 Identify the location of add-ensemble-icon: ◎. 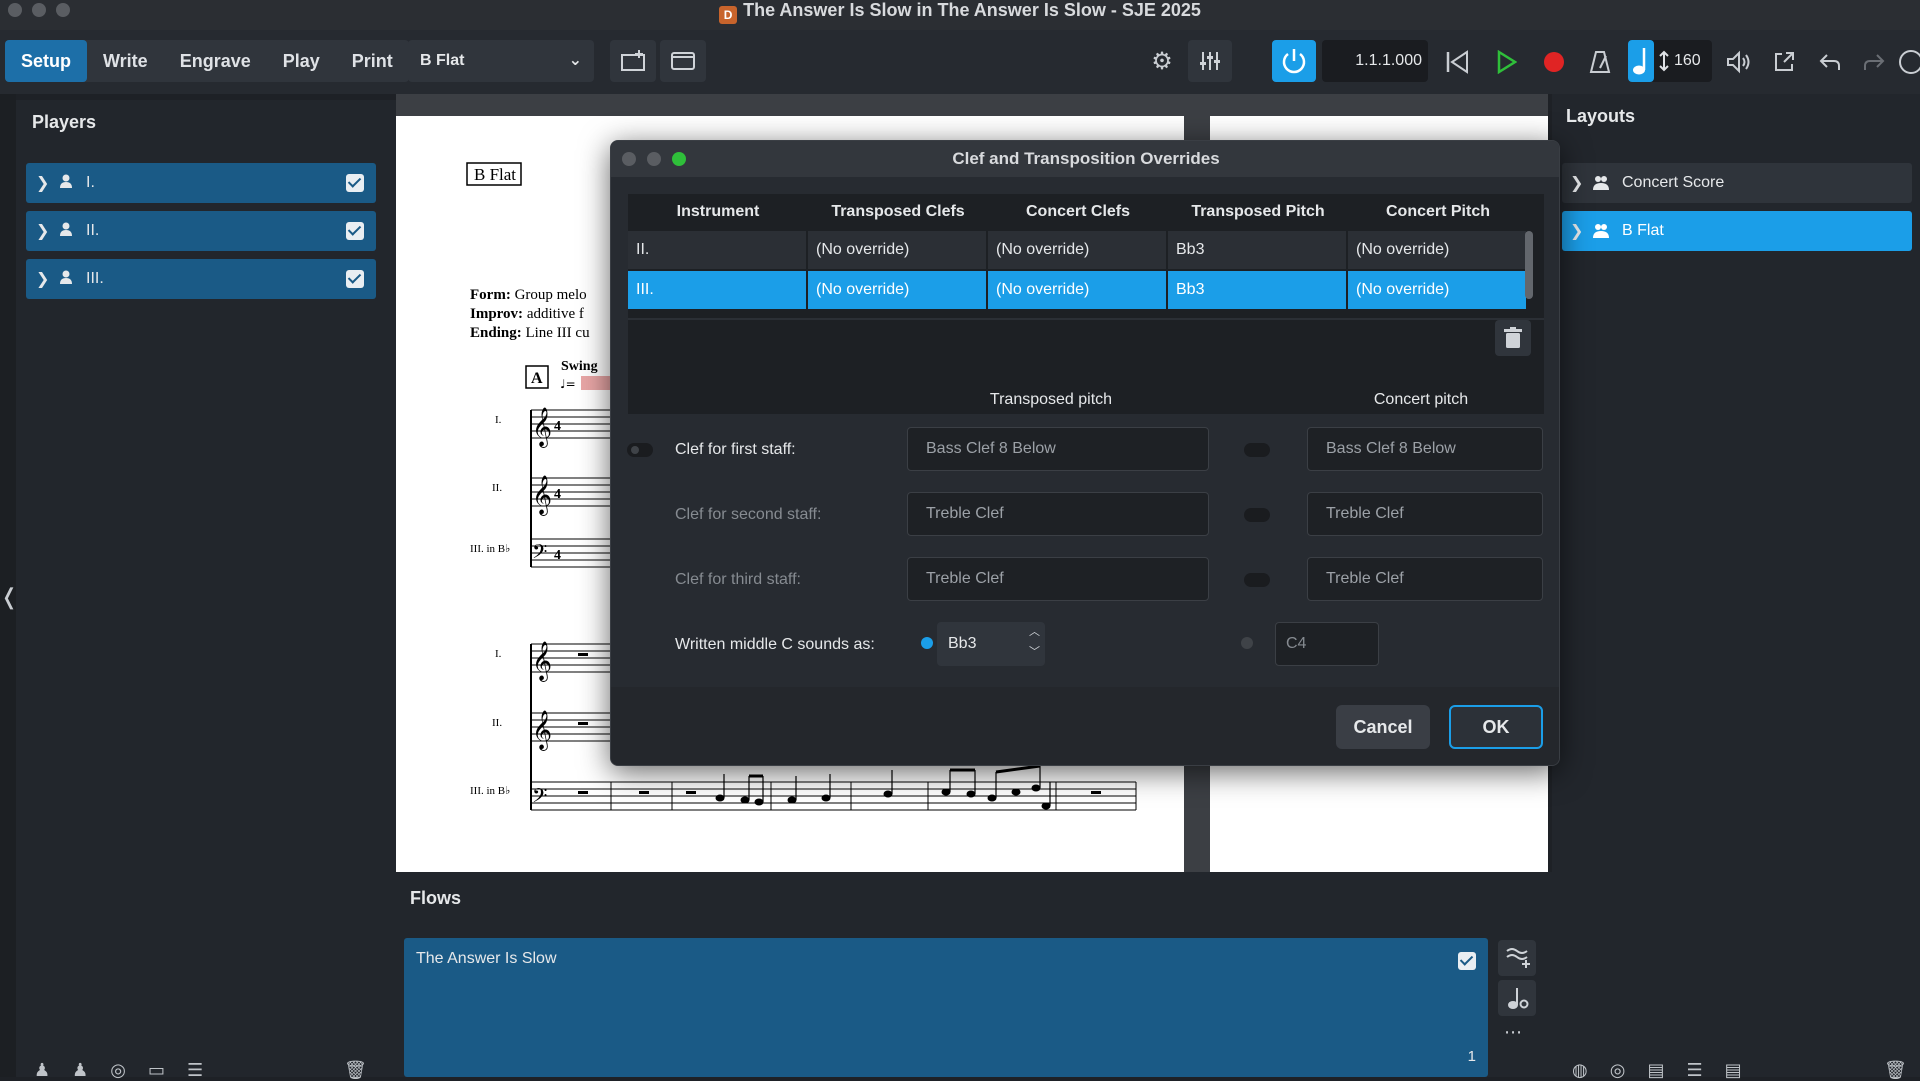
(118, 1070).